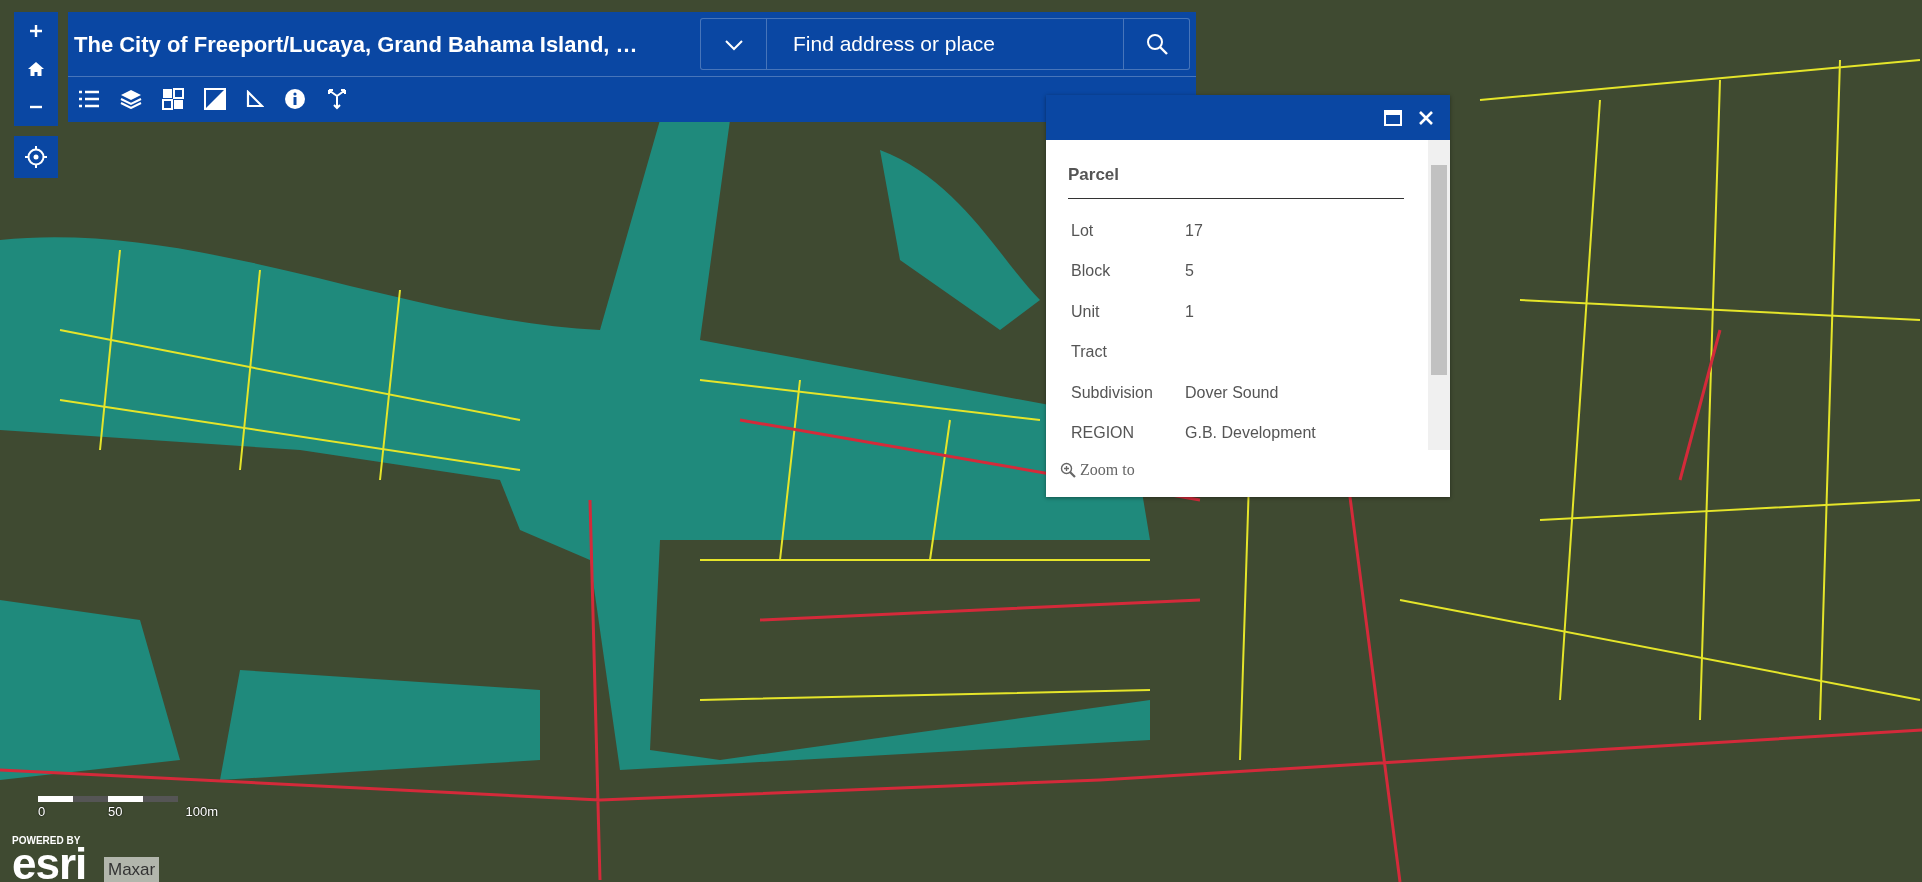  Describe the element at coordinates (1090, 470) in the screenshot. I see `zoom-to-link: Zoom to` at that location.